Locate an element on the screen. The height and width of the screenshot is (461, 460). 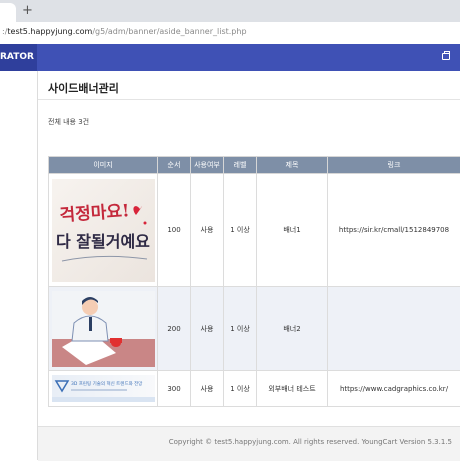
column-header-title: 제목 is located at coordinates (292, 165).